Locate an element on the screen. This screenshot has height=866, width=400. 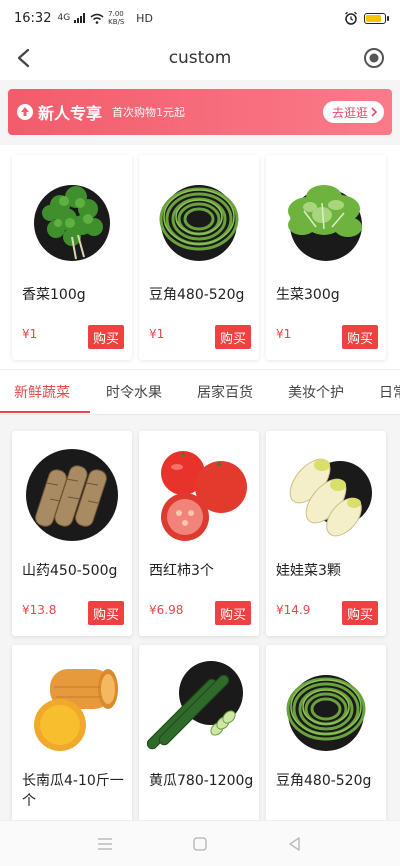
wifi-icon is located at coordinates (97, 18).